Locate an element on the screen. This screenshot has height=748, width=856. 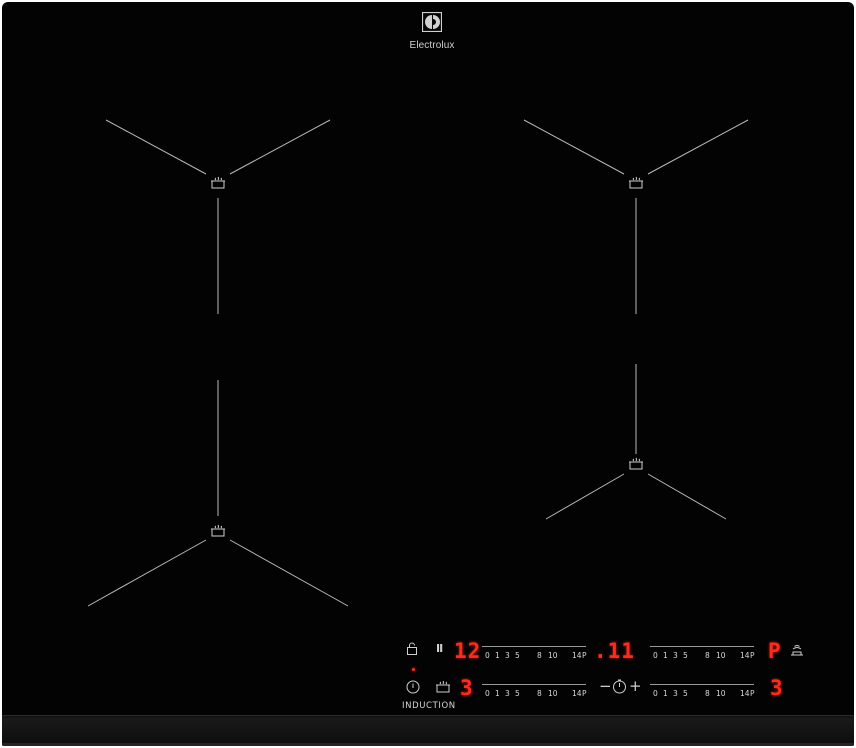
zone-marking-front-right is located at coordinates (636, 442).